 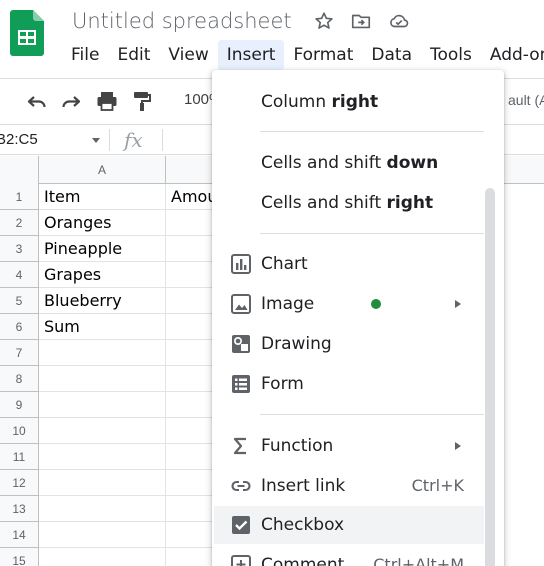 I want to click on sigma-icon, so click(x=239, y=446).